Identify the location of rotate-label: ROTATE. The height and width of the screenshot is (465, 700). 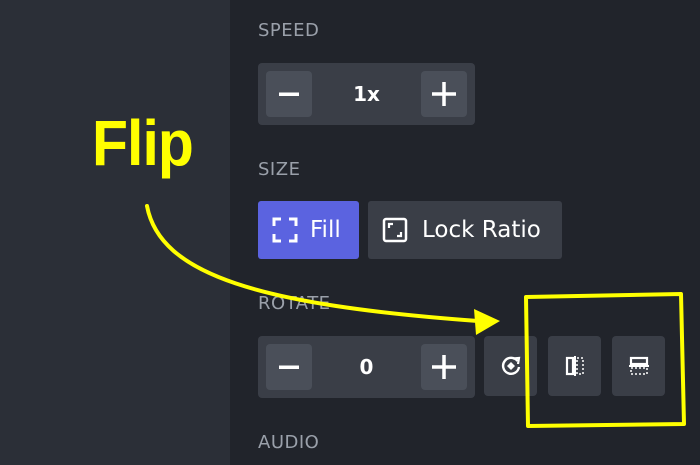
(294, 303).